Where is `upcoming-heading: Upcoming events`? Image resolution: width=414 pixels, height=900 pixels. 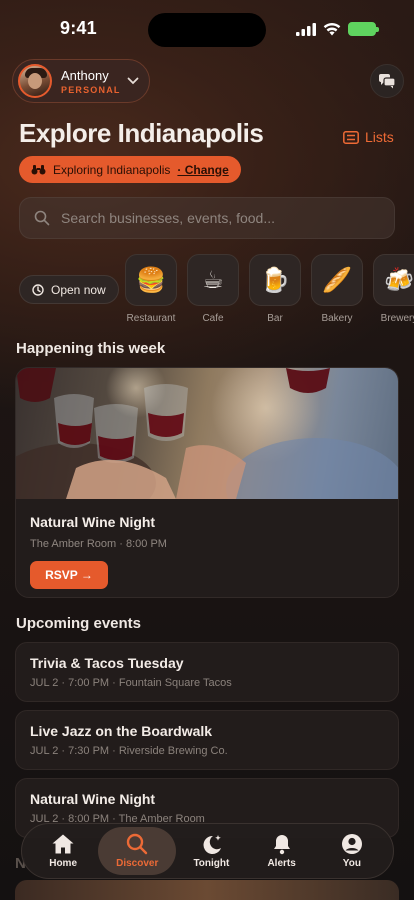 upcoming-heading: Upcoming events is located at coordinates (79, 623).